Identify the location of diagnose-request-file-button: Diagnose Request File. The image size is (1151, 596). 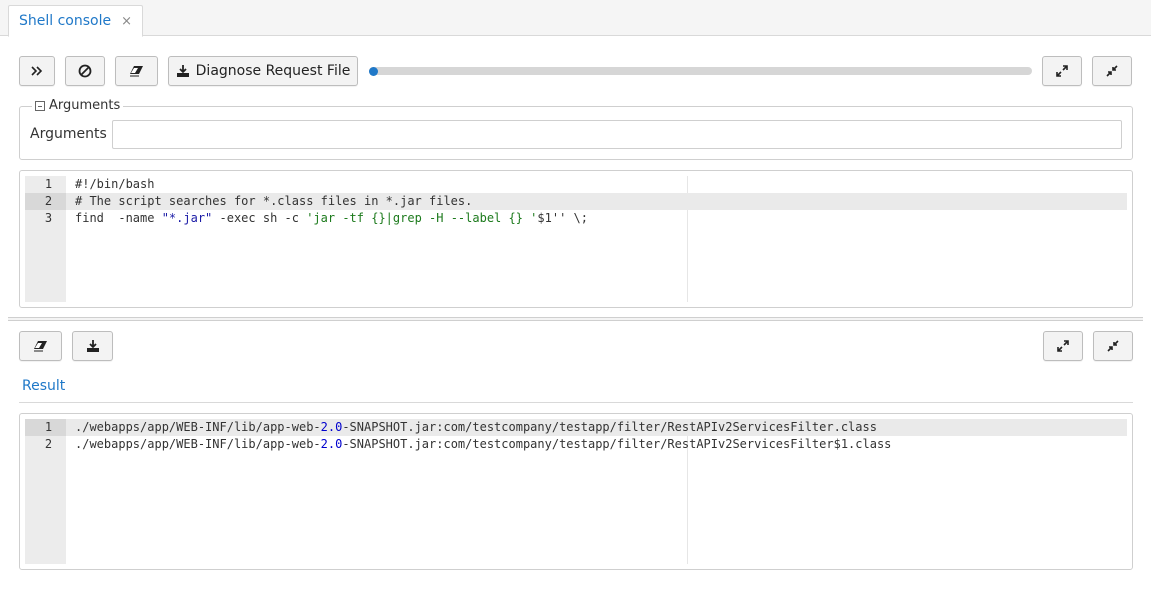
(263, 71).